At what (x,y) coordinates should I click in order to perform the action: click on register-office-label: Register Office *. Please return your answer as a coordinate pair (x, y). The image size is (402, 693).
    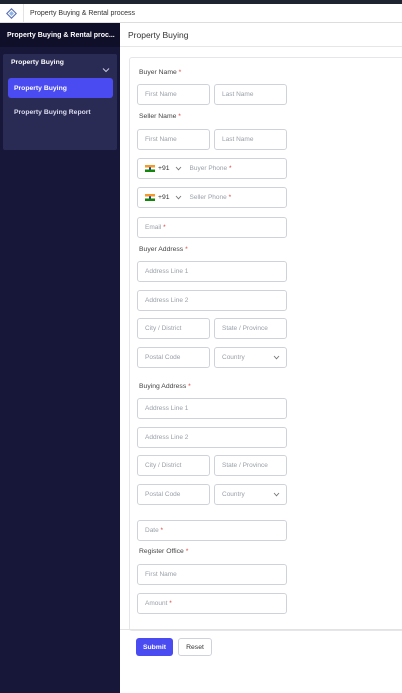
    Looking at the image, I should click on (164, 551).